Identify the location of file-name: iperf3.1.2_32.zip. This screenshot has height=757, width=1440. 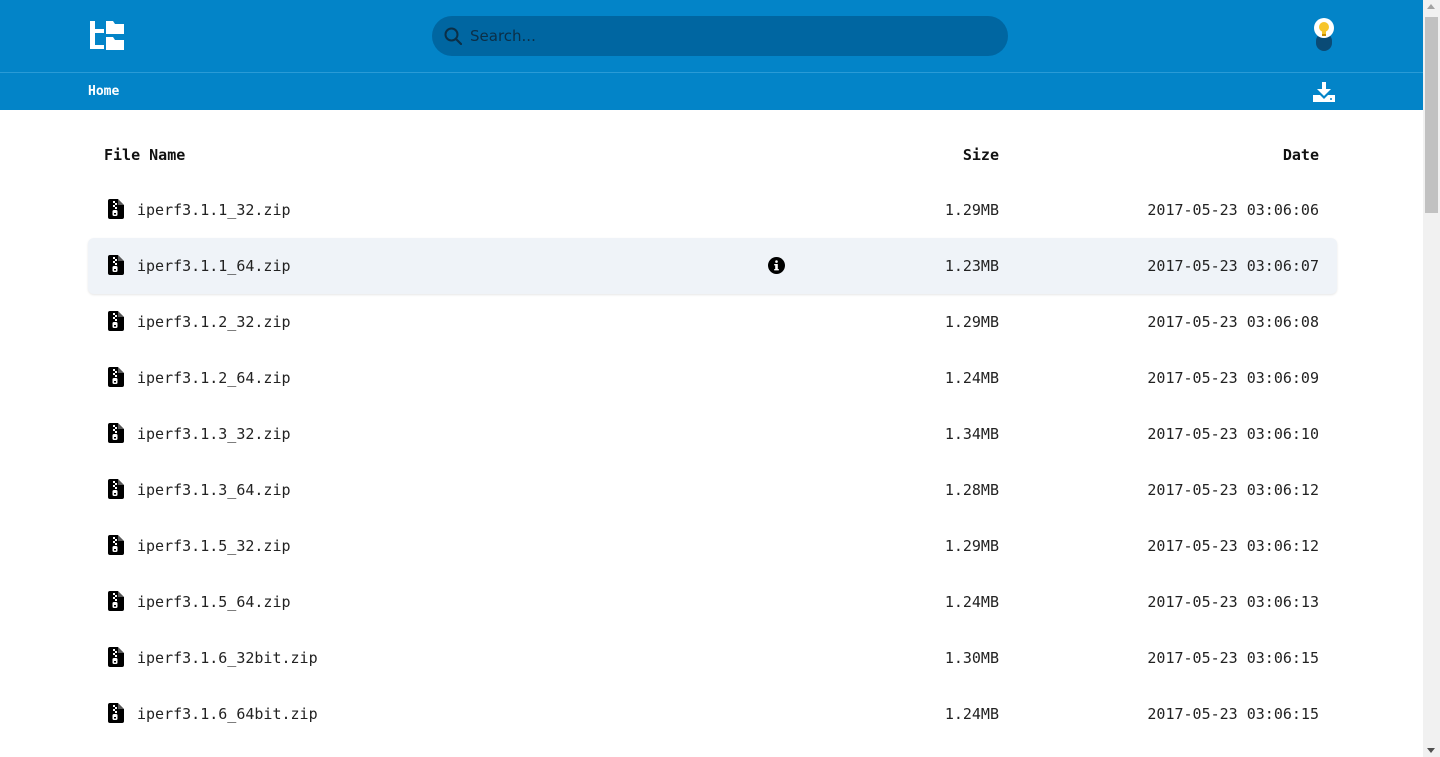
(214, 322).